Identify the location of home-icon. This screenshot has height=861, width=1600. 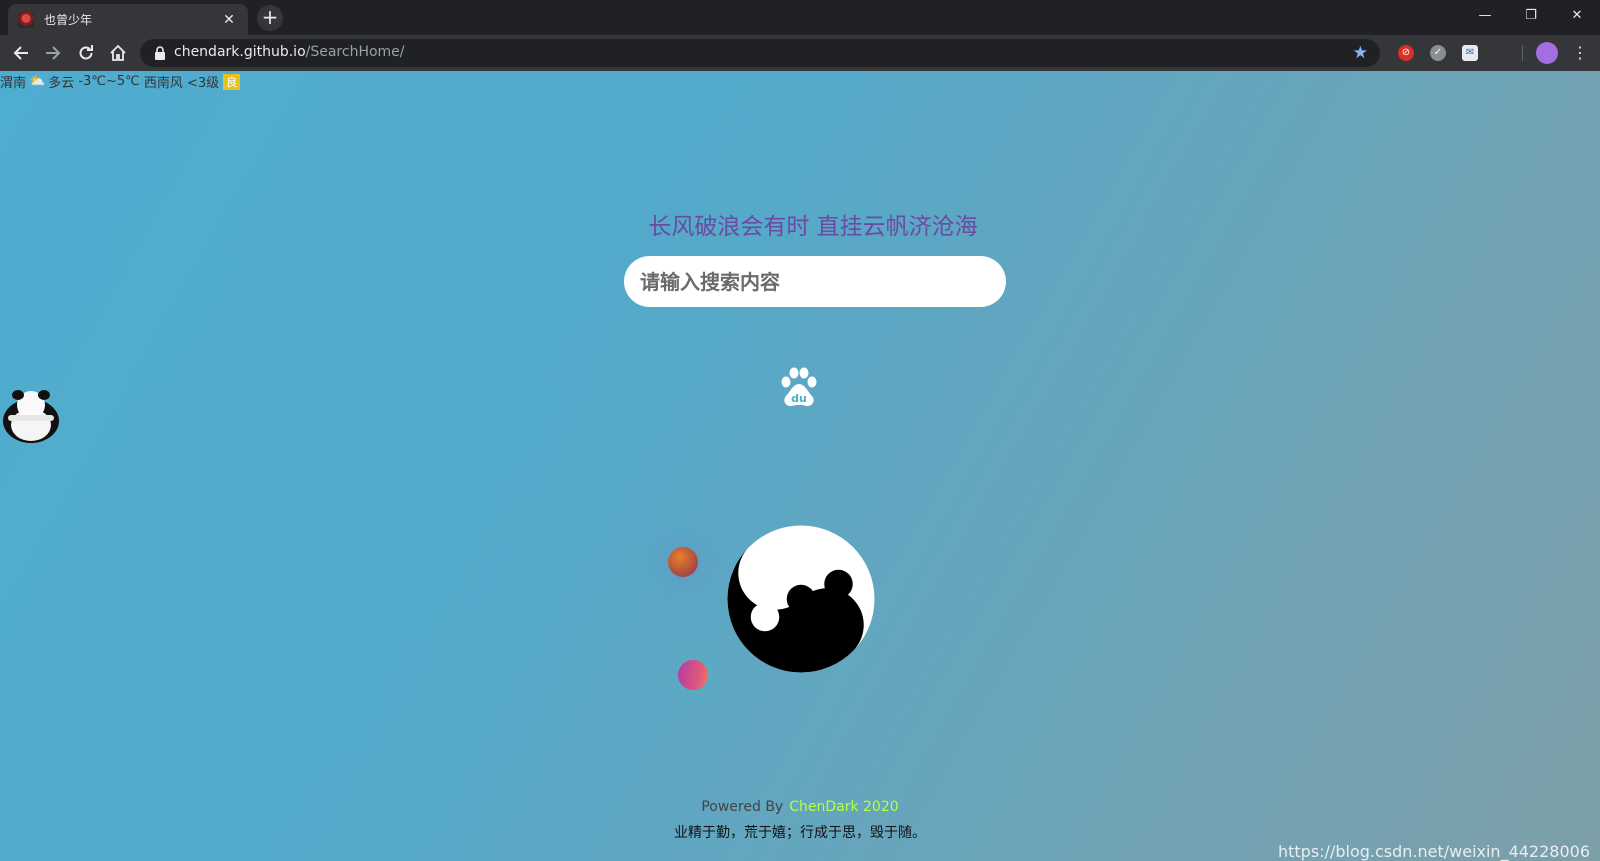
(118, 52).